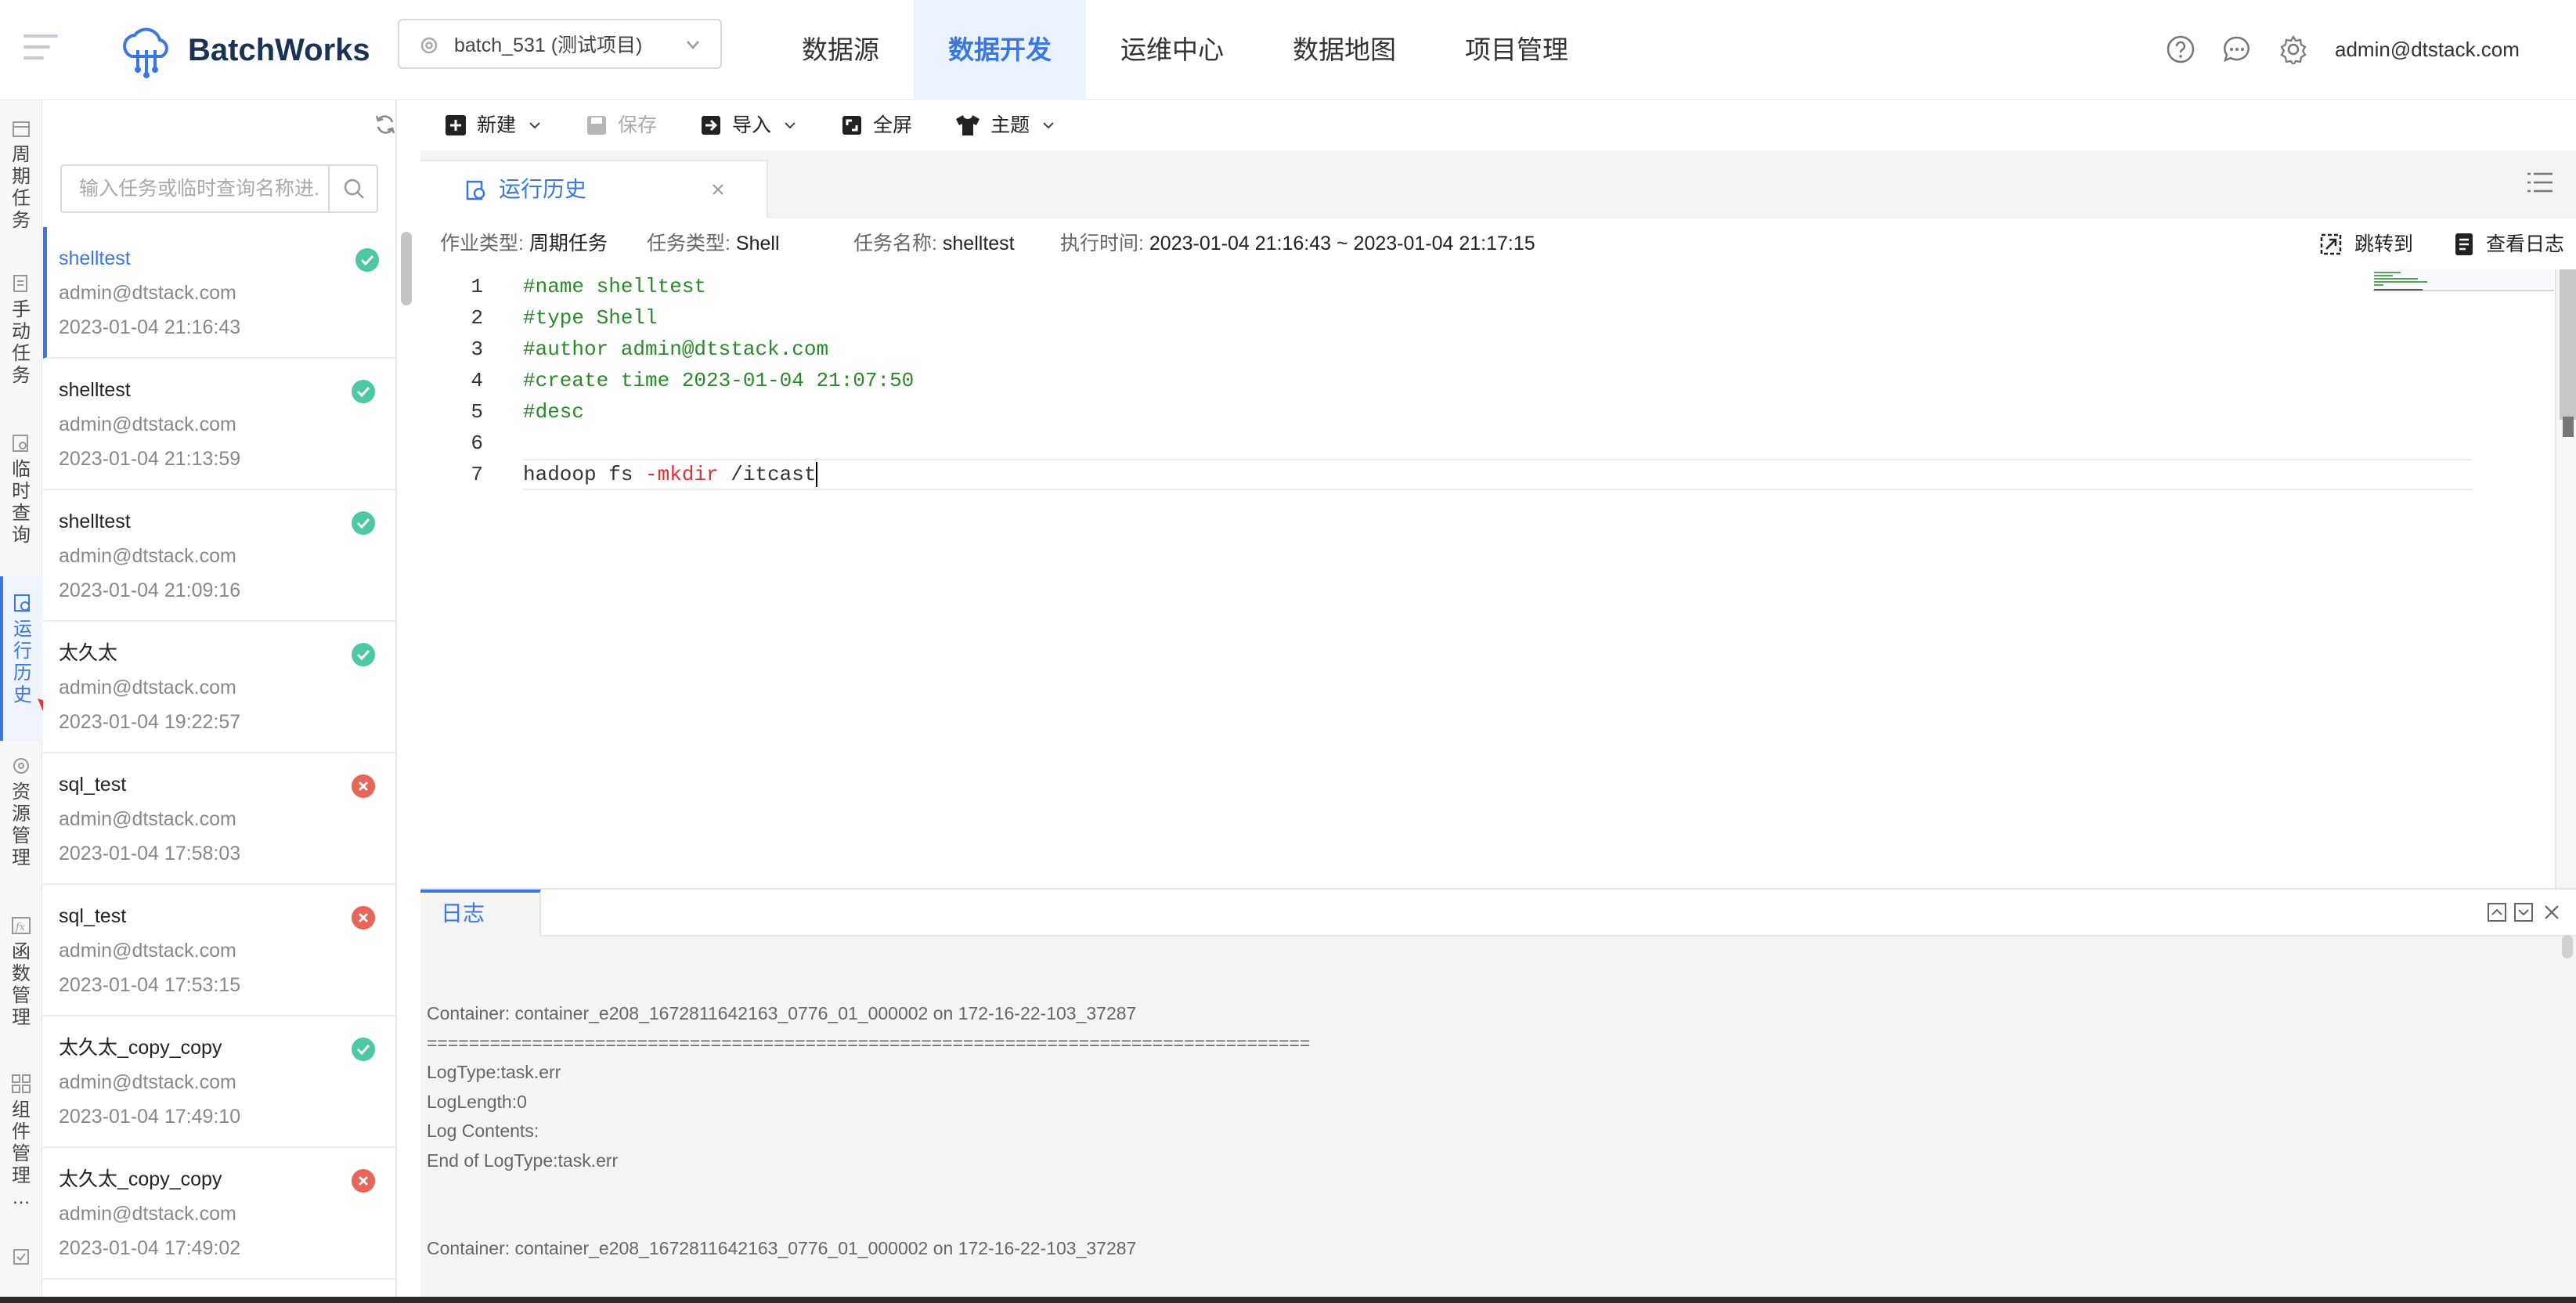  What do you see at coordinates (40, 47) in the screenshot?
I see `menu-toggle-icon` at bounding box center [40, 47].